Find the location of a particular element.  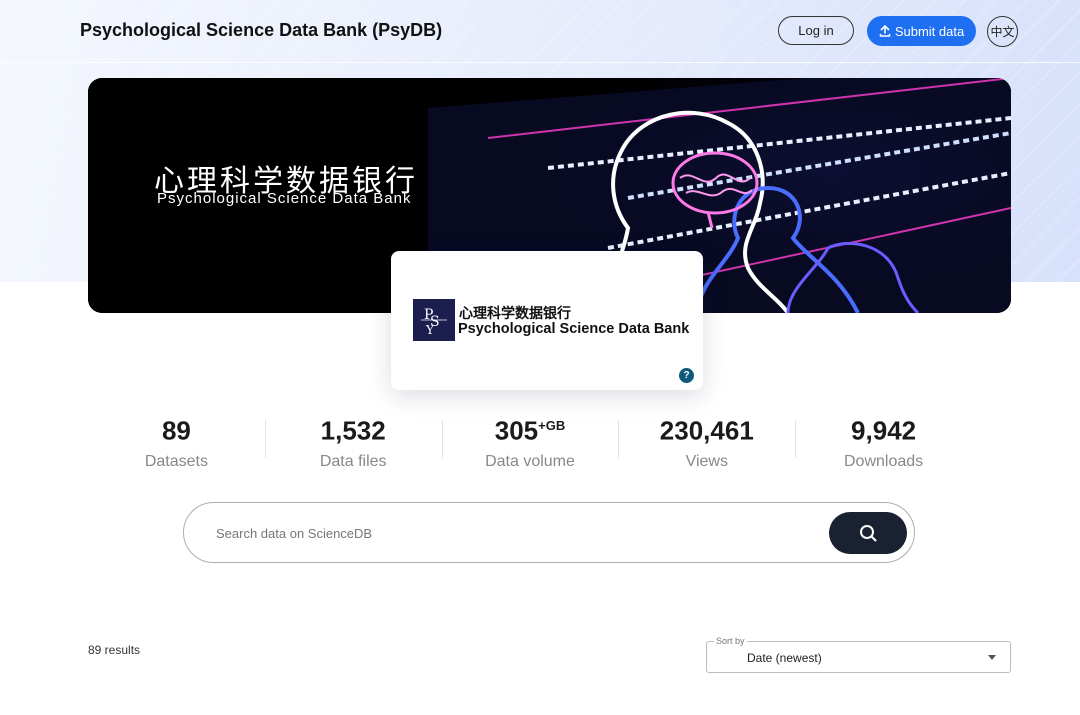

language-label: 中文 is located at coordinates (1002, 32).